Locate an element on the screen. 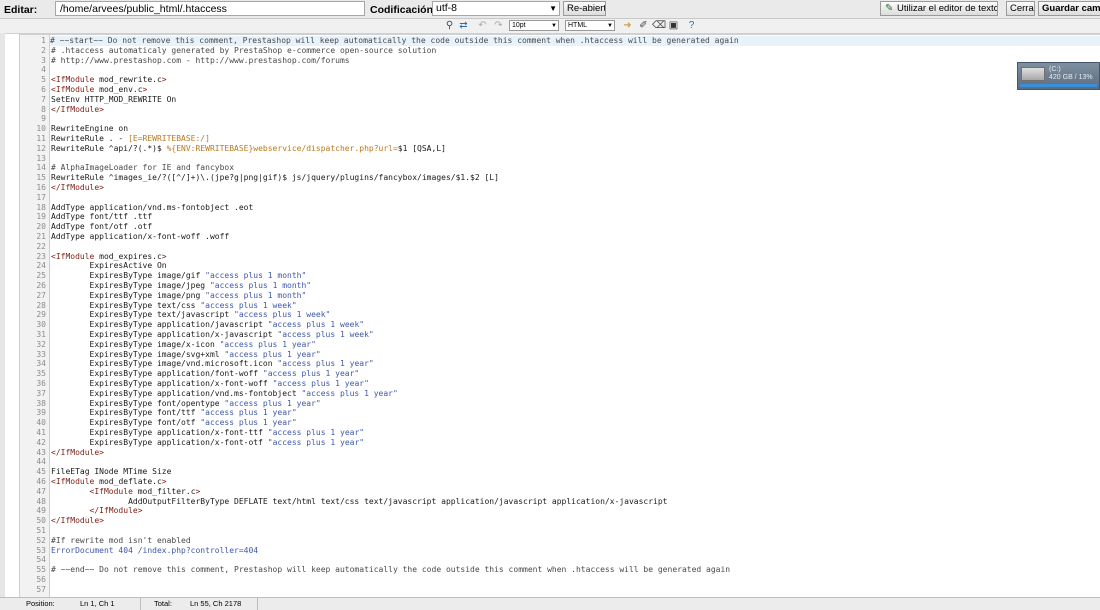 The height and width of the screenshot is (610, 1100). go-to-line-icon: ➜ is located at coordinates (627, 25).